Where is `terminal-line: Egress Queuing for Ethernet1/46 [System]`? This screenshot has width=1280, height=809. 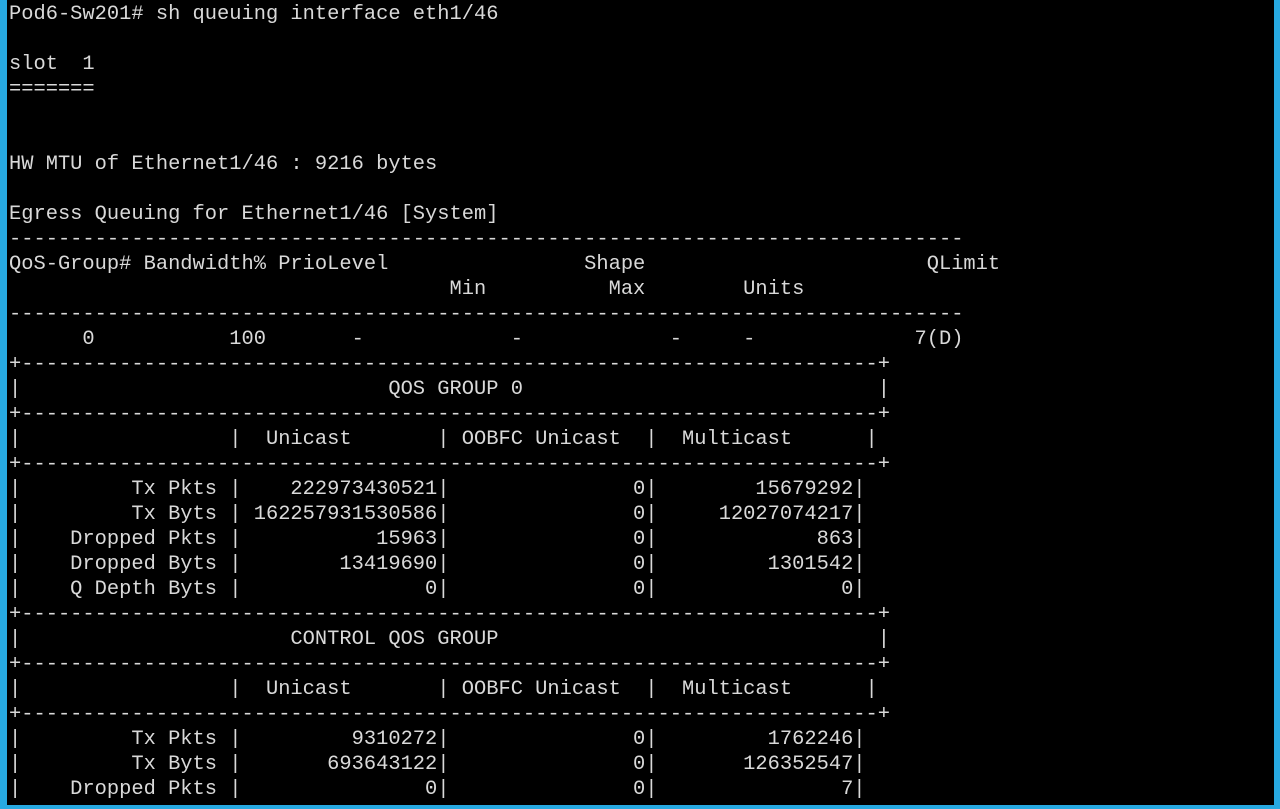 terminal-line: Egress Queuing for Ethernet1/46 [System] is located at coordinates (254, 214).